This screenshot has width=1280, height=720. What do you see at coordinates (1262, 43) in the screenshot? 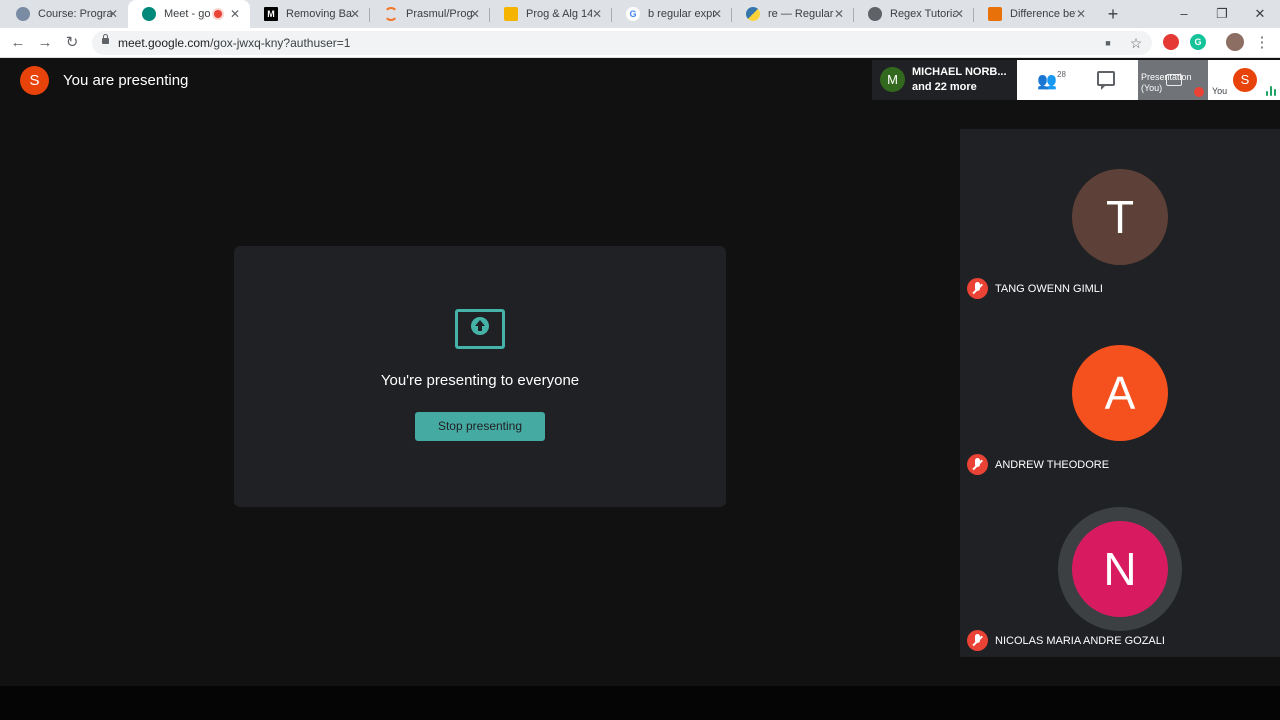
I see `chrome-menu-icon: ⋮` at bounding box center [1262, 43].